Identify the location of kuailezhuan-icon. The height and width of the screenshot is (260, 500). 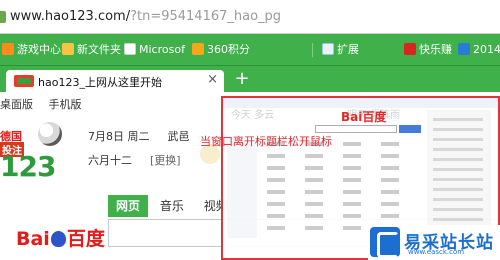
(410, 49).